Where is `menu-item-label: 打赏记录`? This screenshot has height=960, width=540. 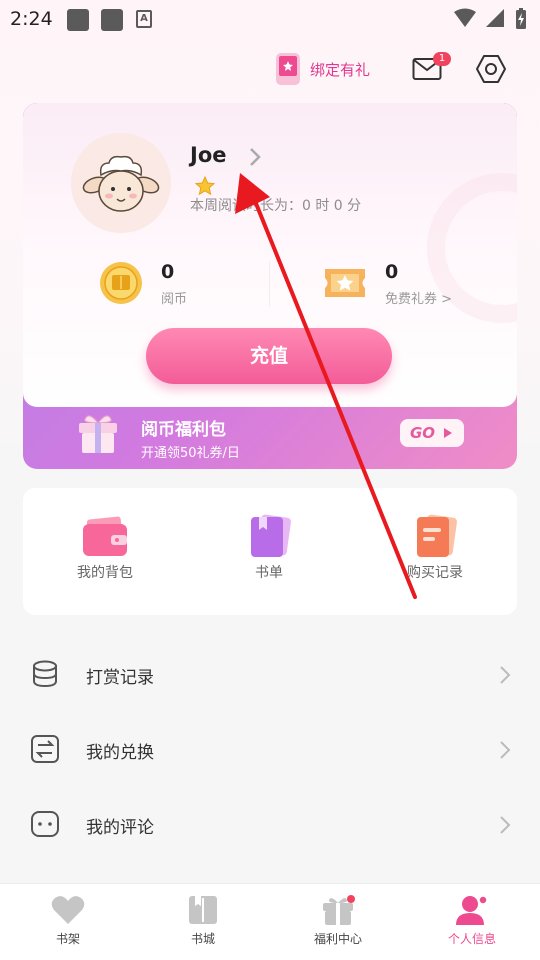 menu-item-label: 打赏记录 is located at coordinates (120, 678).